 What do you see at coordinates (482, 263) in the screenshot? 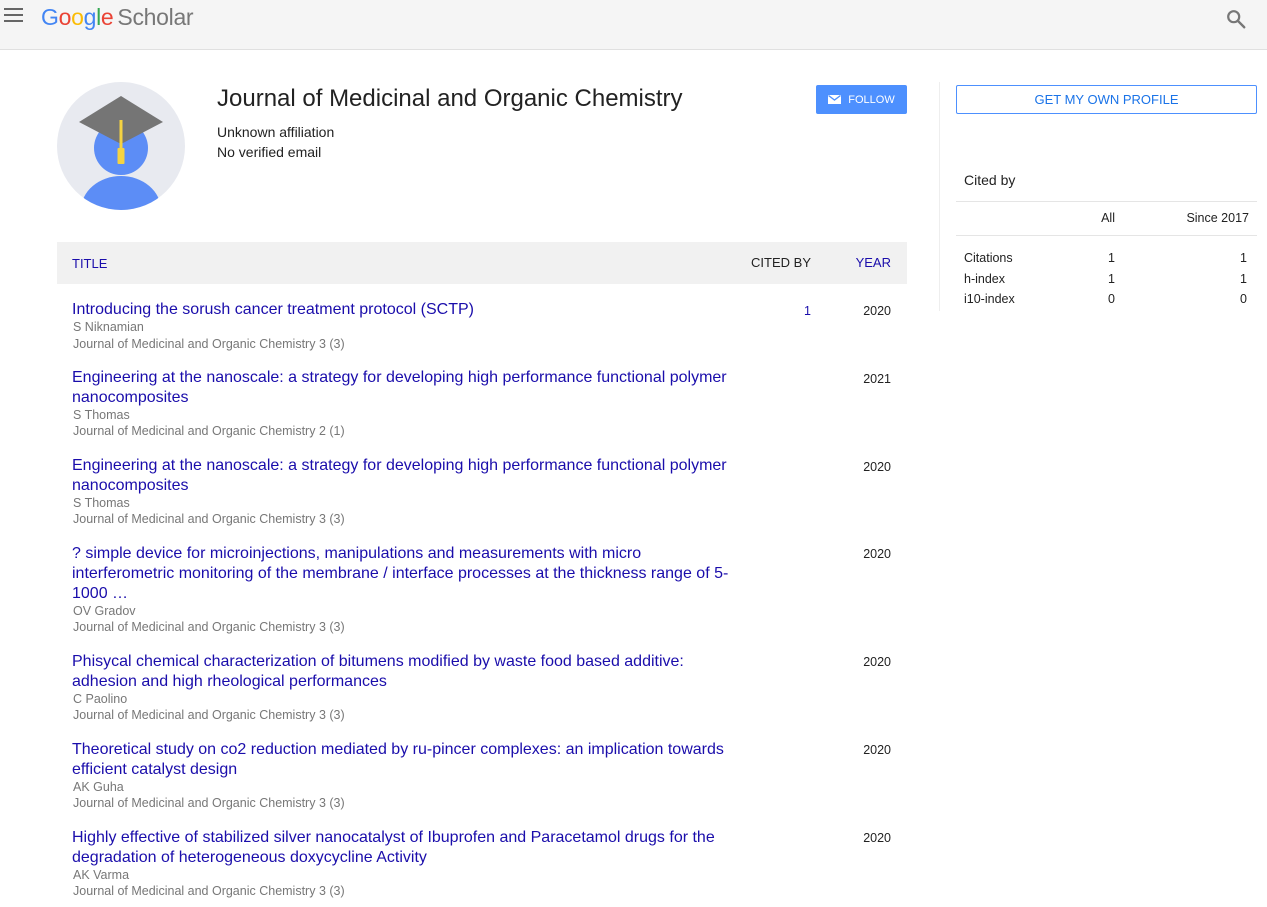
I see `articles-table-header: TITLE CITED BY YEAR` at bounding box center [482, 263].